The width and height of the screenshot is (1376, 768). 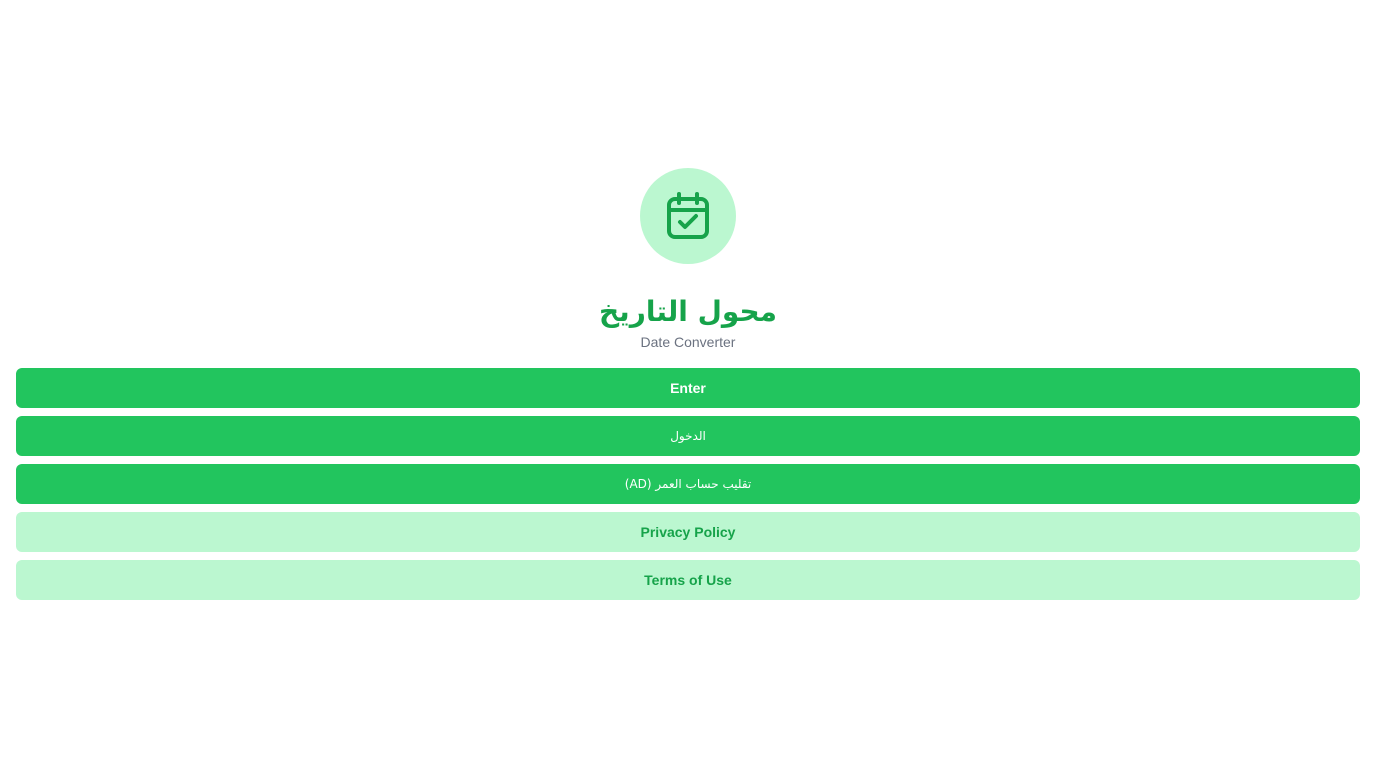 I want to click on age-calculator-button: تقليب حساب العمر (AD), so click(x=688, y=484).